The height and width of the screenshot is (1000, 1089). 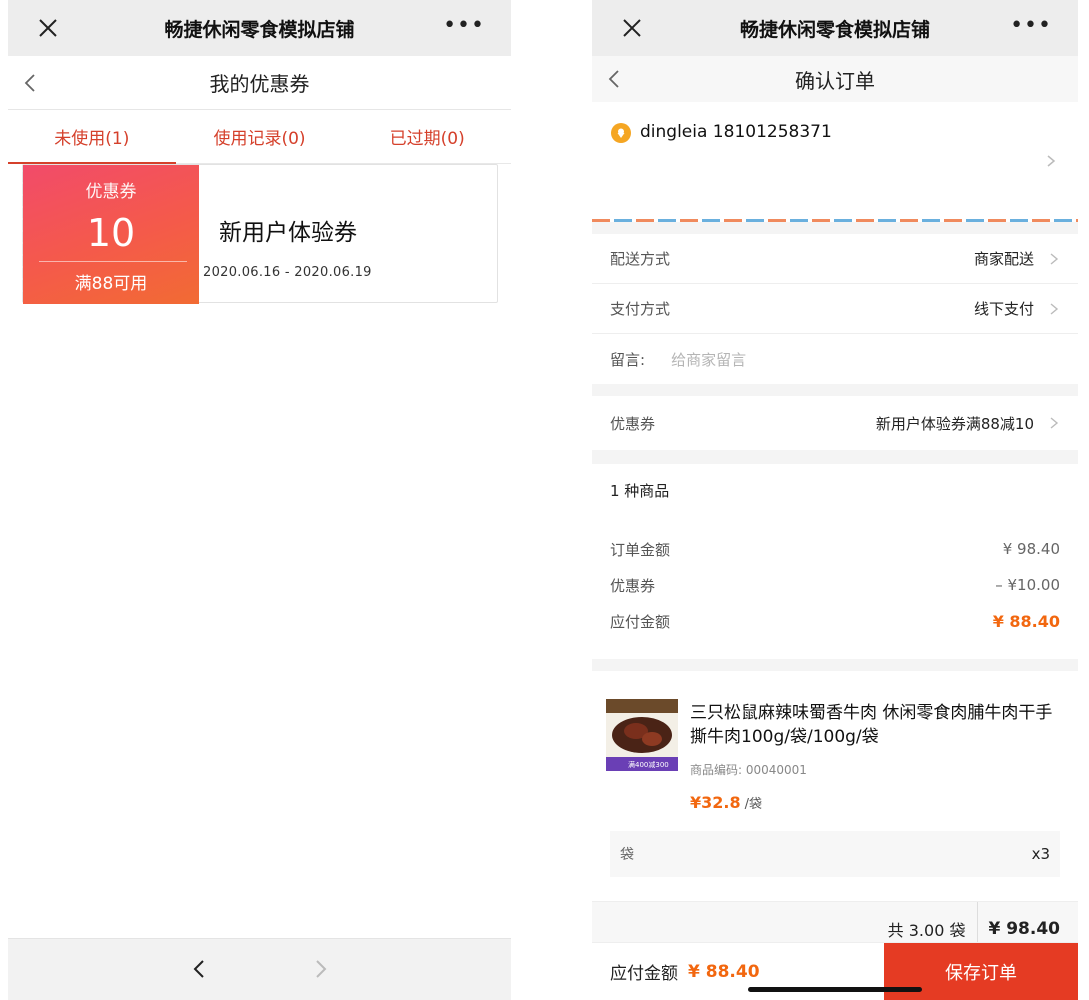 I want to click on price-value: ¥32.8, so click(x=715, y=802).